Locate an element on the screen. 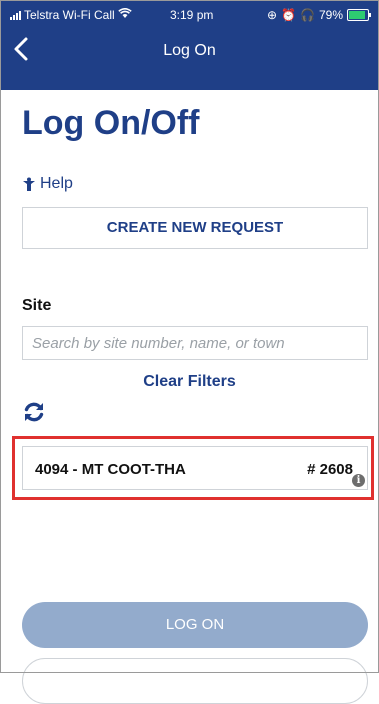 The width and height of the screenshot is (379, 704). help-label: Help is located at coordinates (56, 183).